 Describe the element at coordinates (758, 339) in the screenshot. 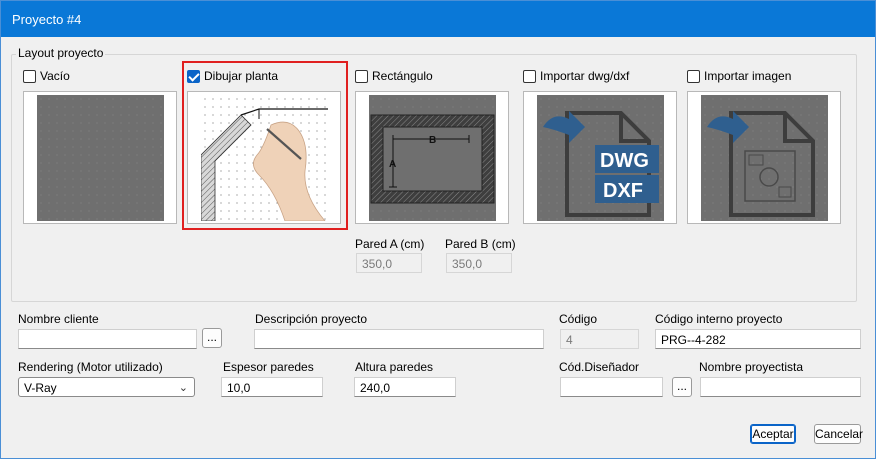

I see `internal-code-field: PRG--4-282` at that location.